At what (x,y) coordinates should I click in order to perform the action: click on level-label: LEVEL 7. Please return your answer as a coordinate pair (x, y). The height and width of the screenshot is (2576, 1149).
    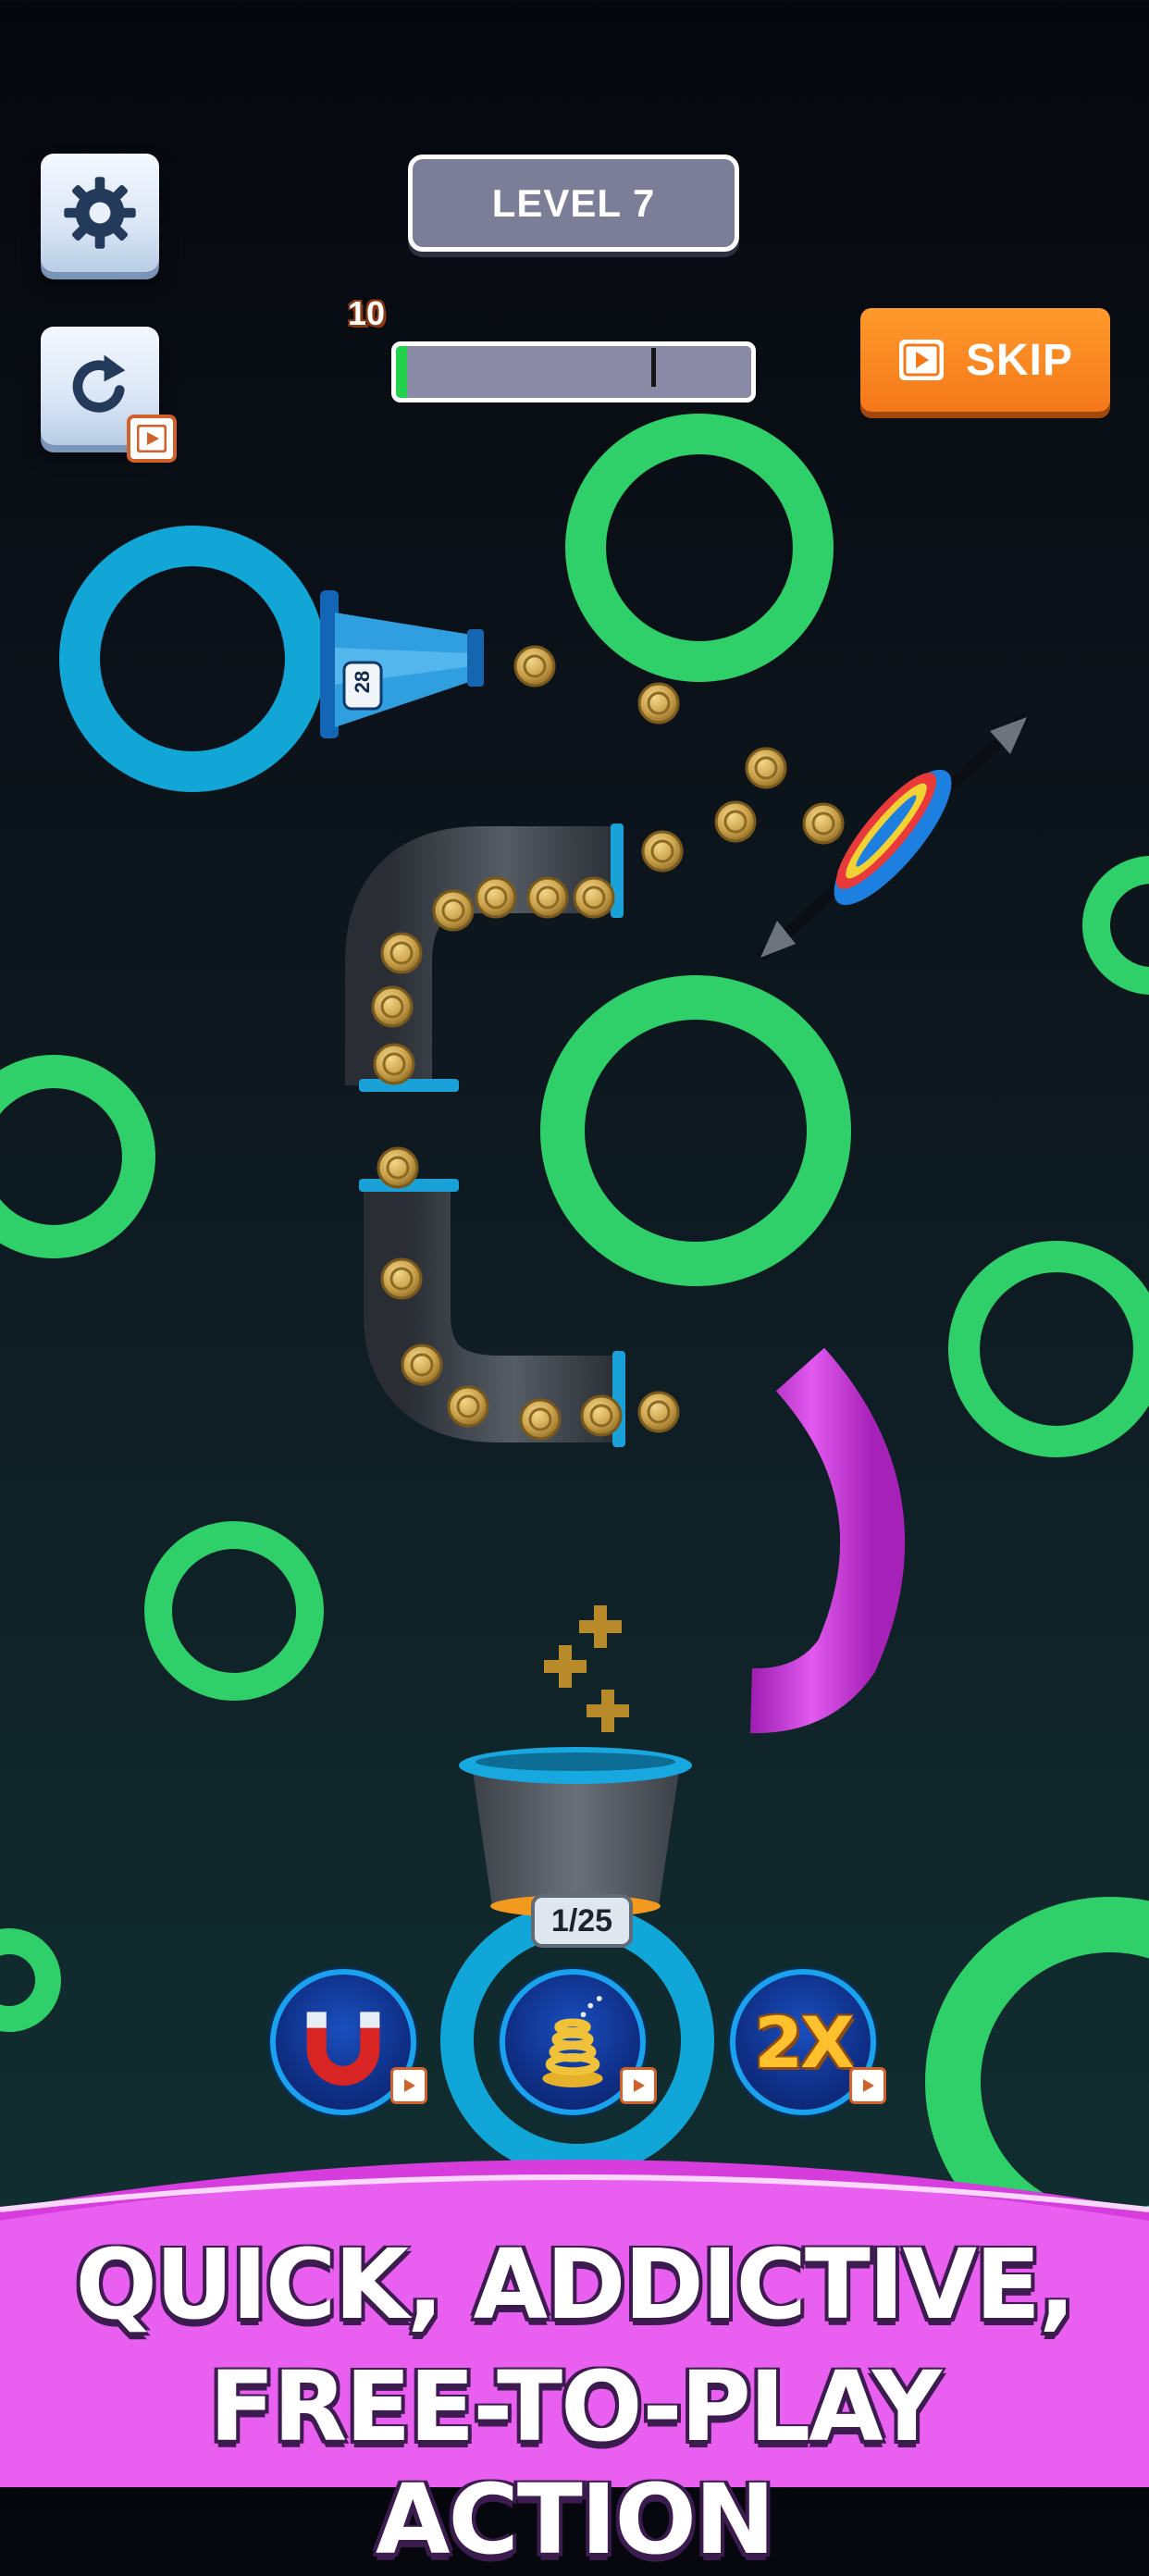
    Looking at the image, I should click on (573, 203).